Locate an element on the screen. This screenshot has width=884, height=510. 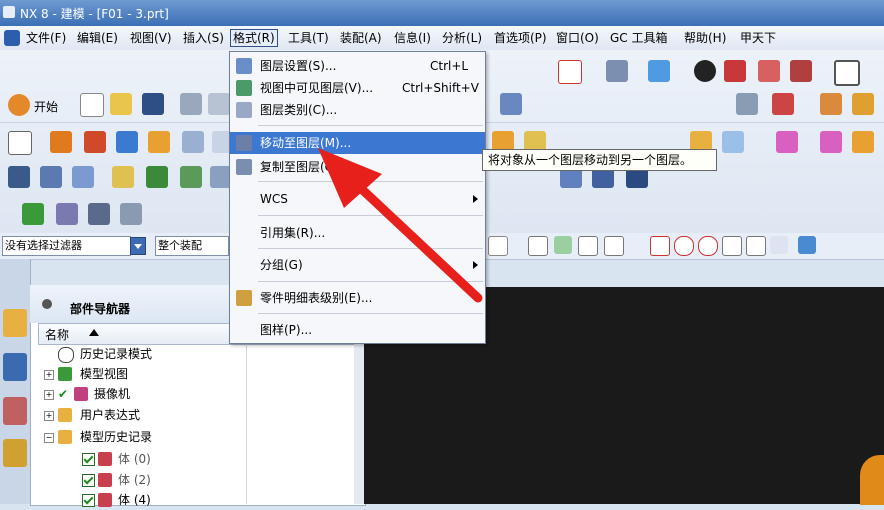
snap-midpoint-icon is located at coordinates (614, 246).